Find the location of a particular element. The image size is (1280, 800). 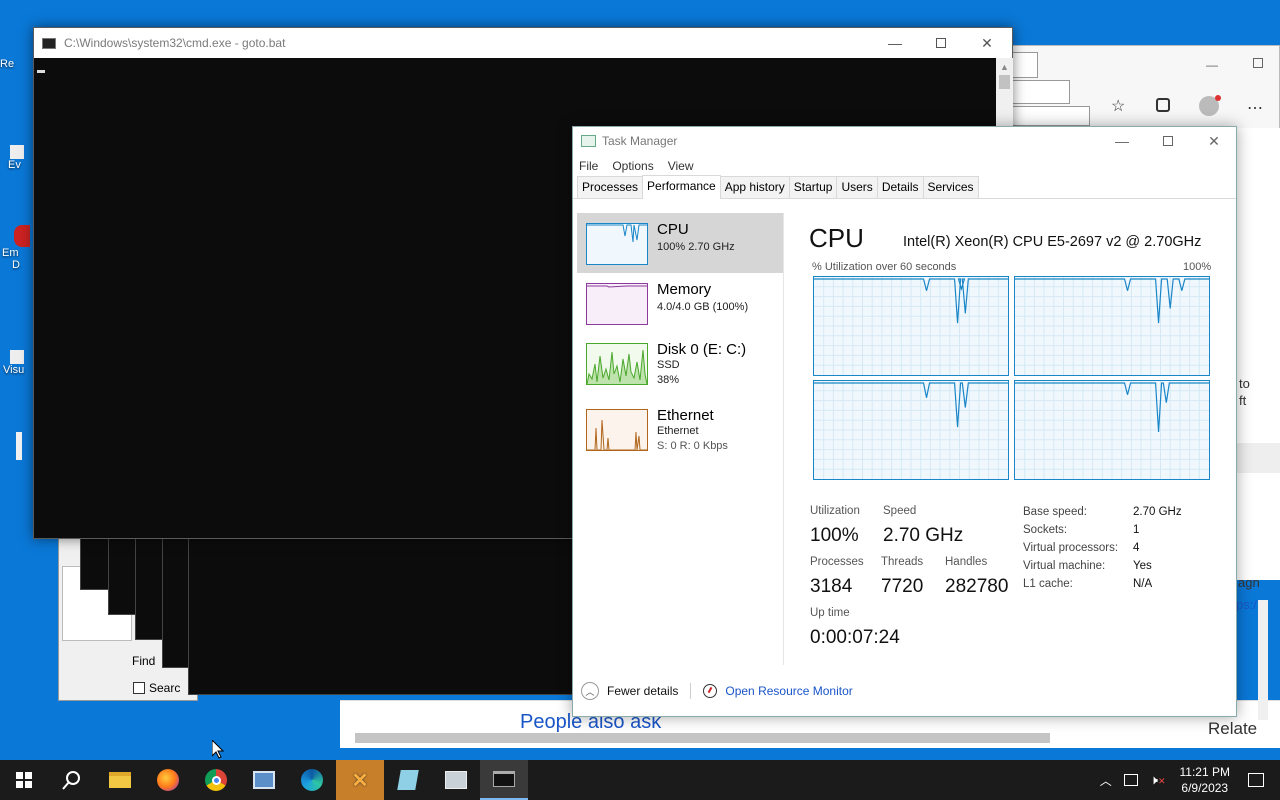

detail-value-base-speed: 2.70 GHz is located at coordinates (1157, 512).